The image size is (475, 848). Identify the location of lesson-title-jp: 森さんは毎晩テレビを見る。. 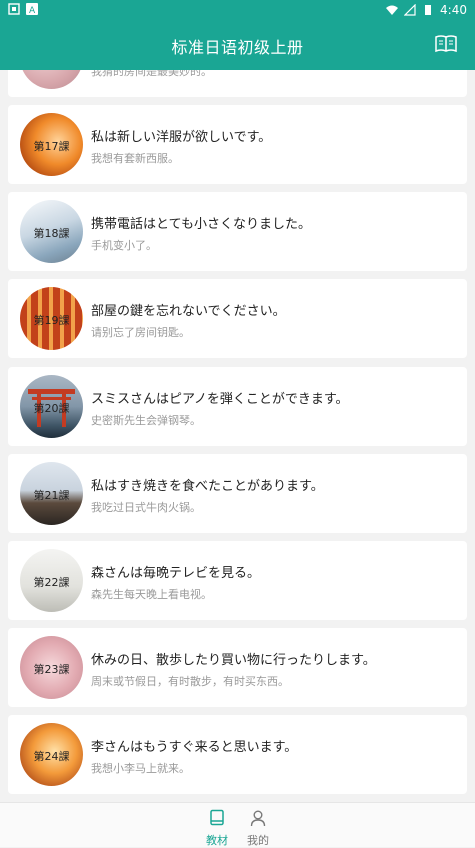
(176, 573).